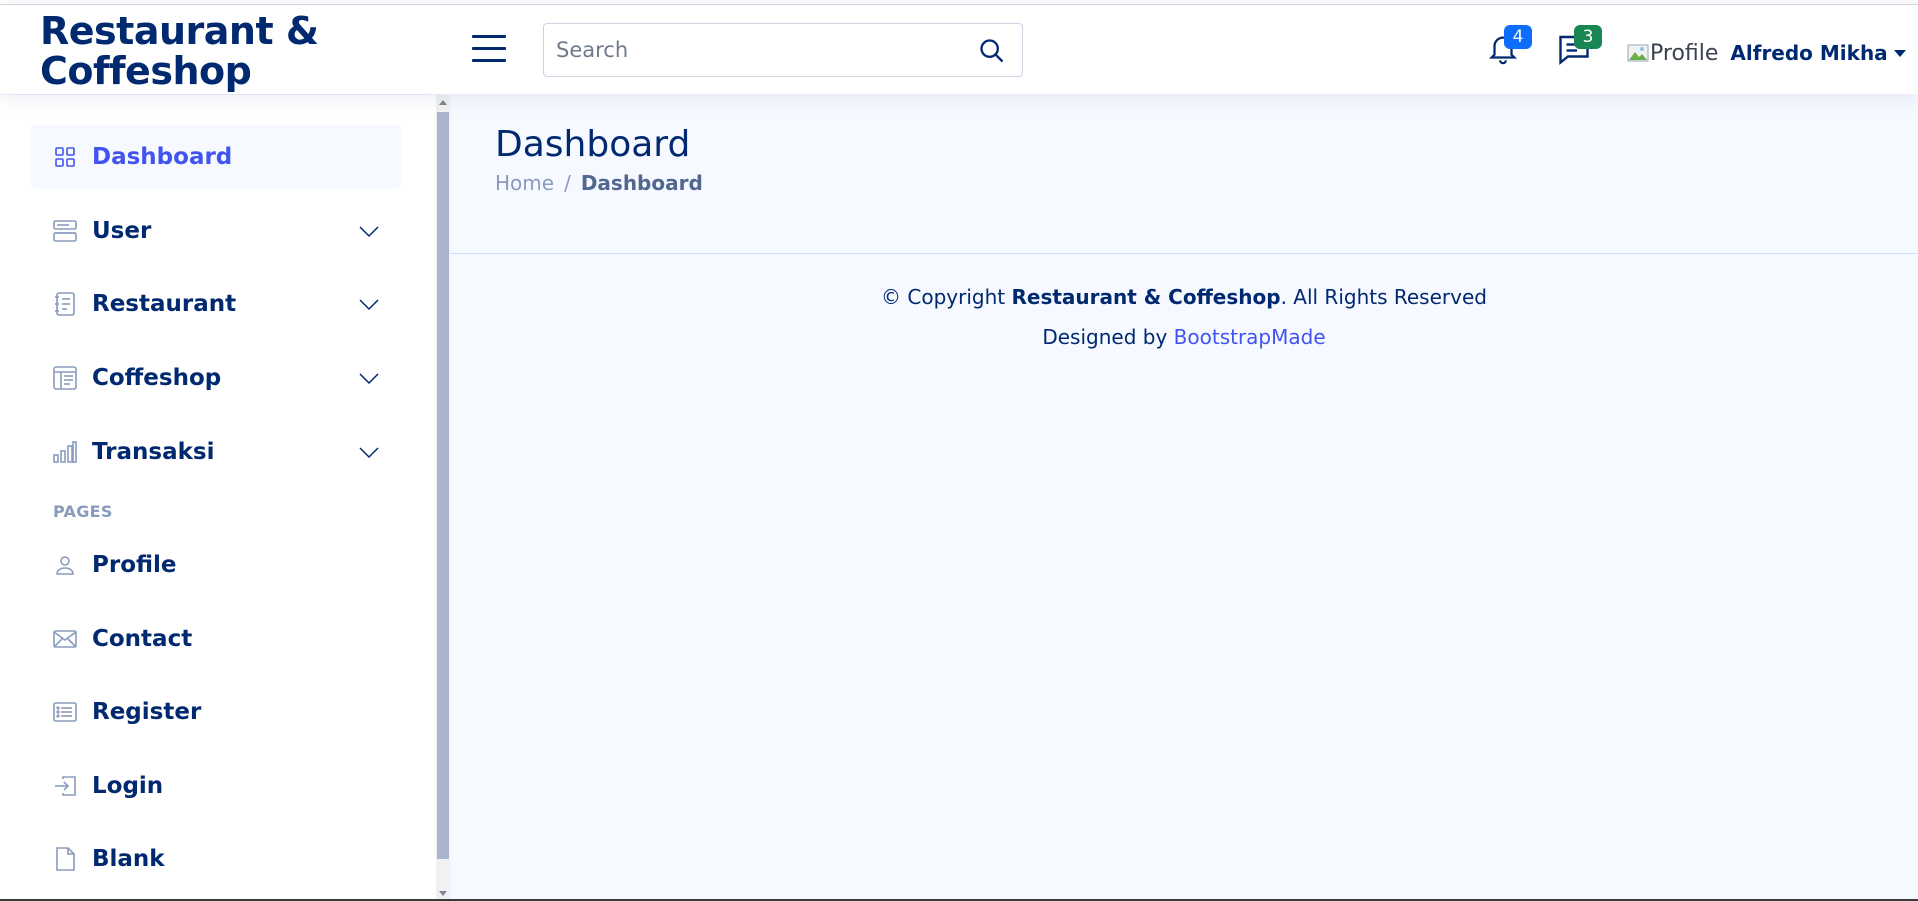  Describe the element at coordinates (216, 565) in the screenshot. I see `sidebar-item-profile: Profile` at that location.